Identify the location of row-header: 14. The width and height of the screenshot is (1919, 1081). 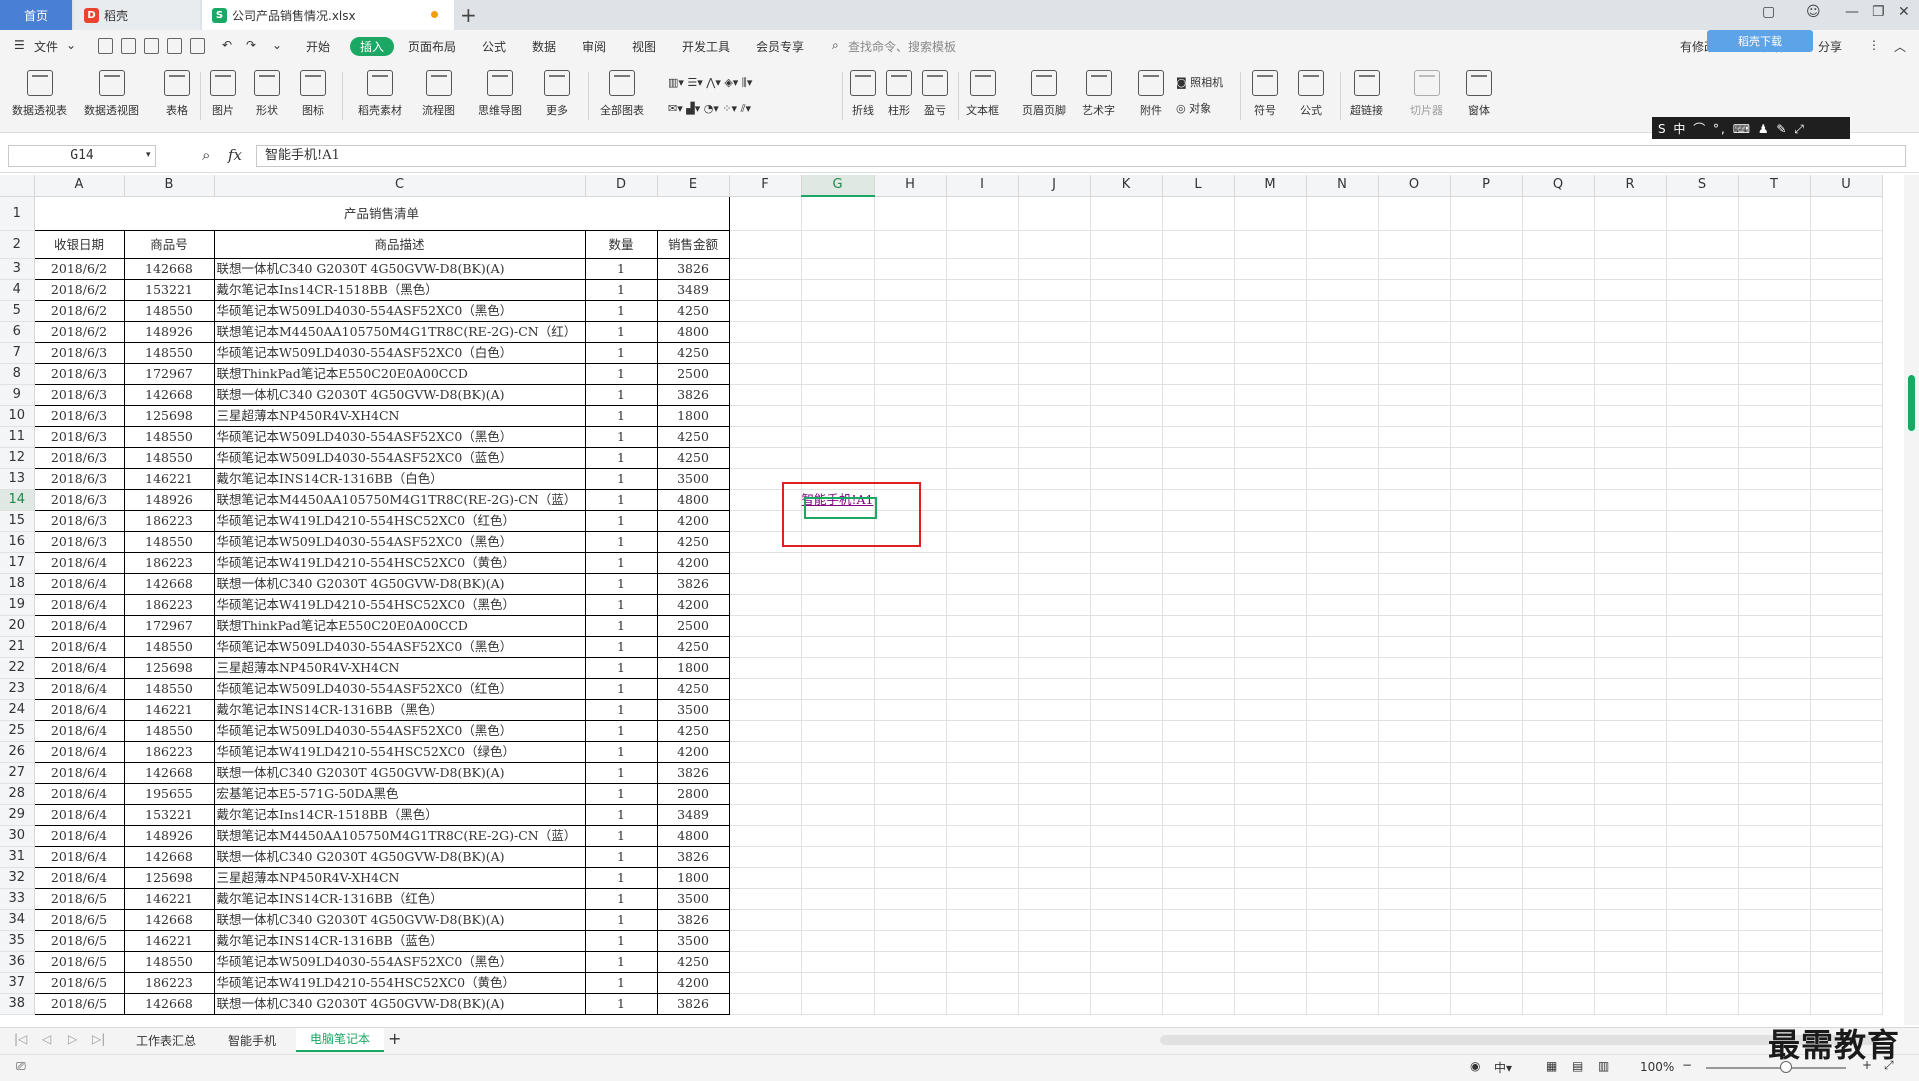
(17, 500).